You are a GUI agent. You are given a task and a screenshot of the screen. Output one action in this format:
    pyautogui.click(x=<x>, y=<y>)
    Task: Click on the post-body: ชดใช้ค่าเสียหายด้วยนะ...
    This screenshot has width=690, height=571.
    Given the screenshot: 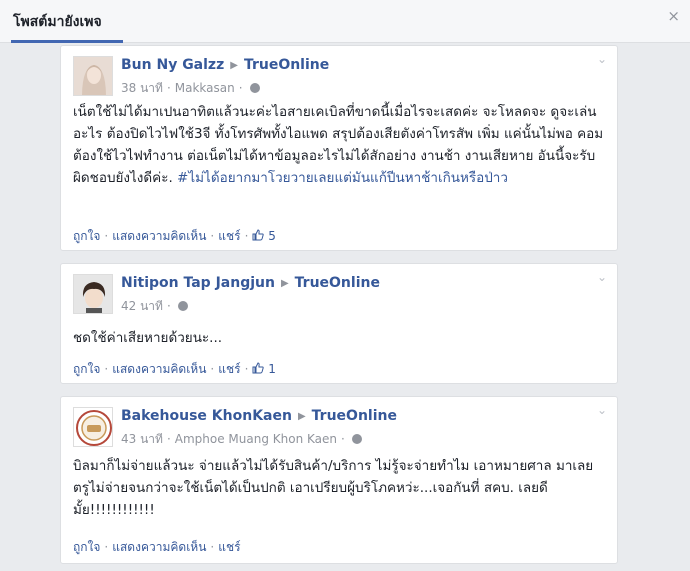 What is the action you would take?
    pyautogui.click(x=148, y=338)
    